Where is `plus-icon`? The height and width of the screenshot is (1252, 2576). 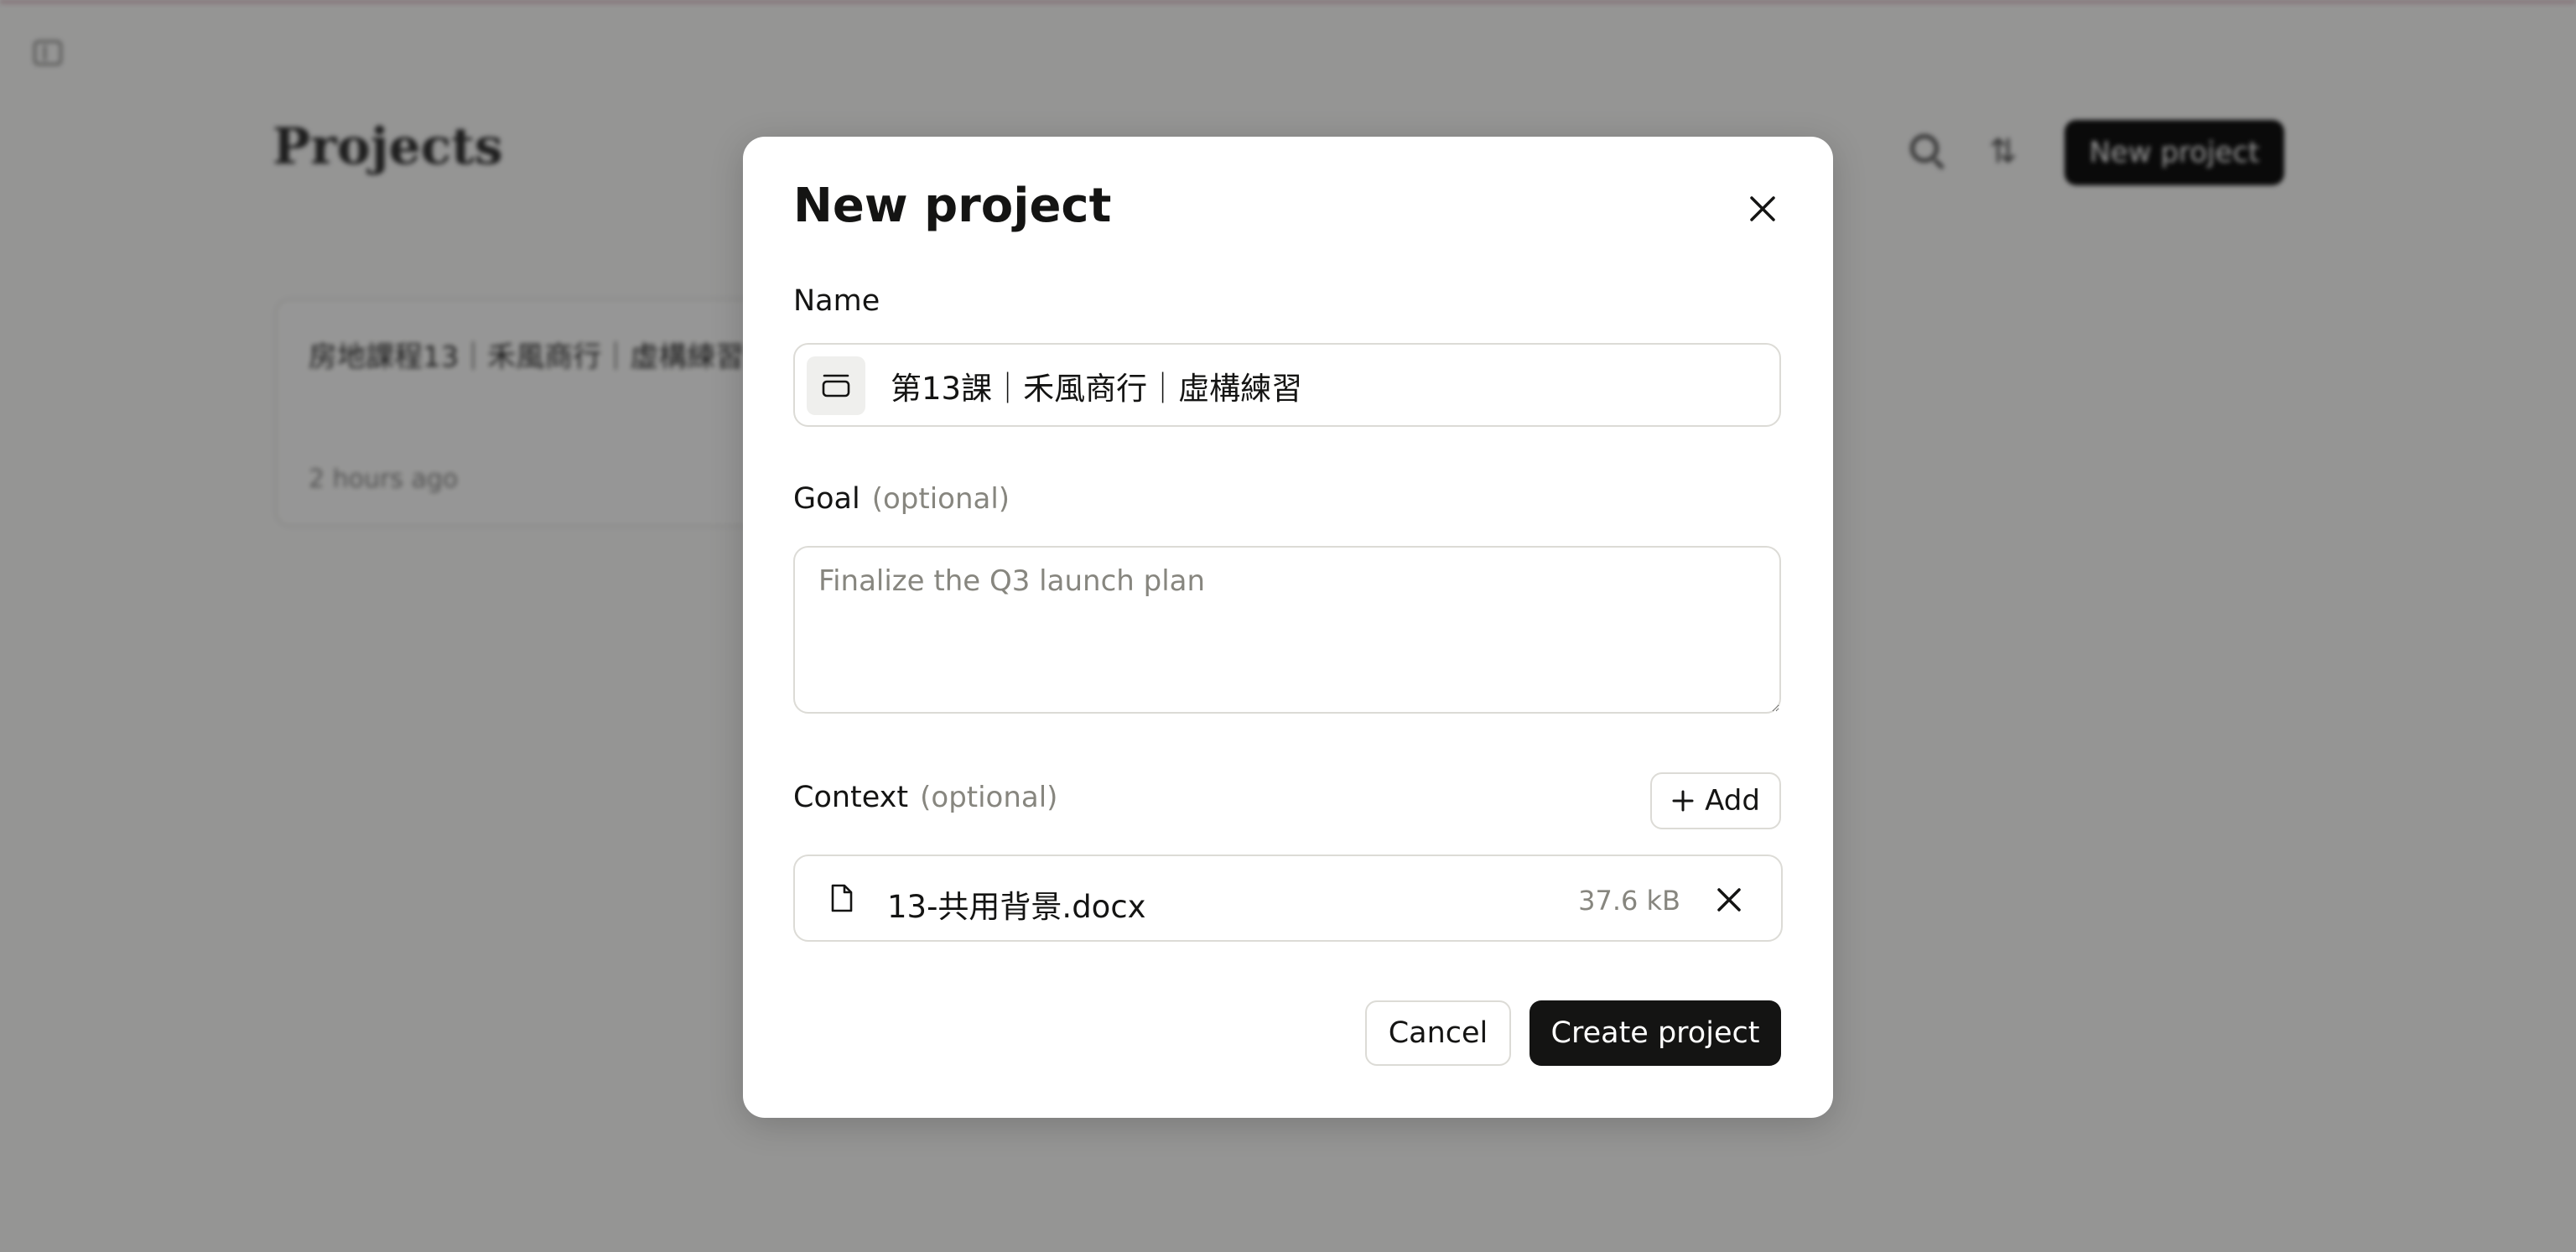
plus-icon is located at coordinates (1683, 801).